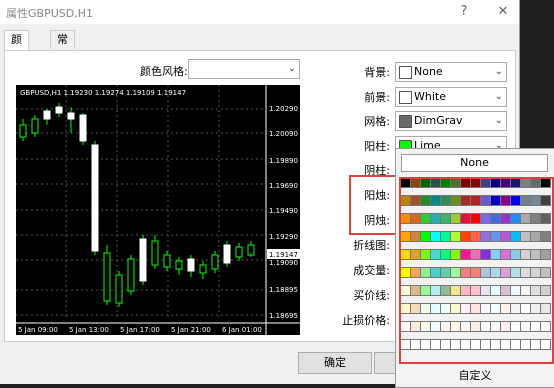 The image size is (554, 388). I want to click on price-label: 1.20090, so click(283, 134).